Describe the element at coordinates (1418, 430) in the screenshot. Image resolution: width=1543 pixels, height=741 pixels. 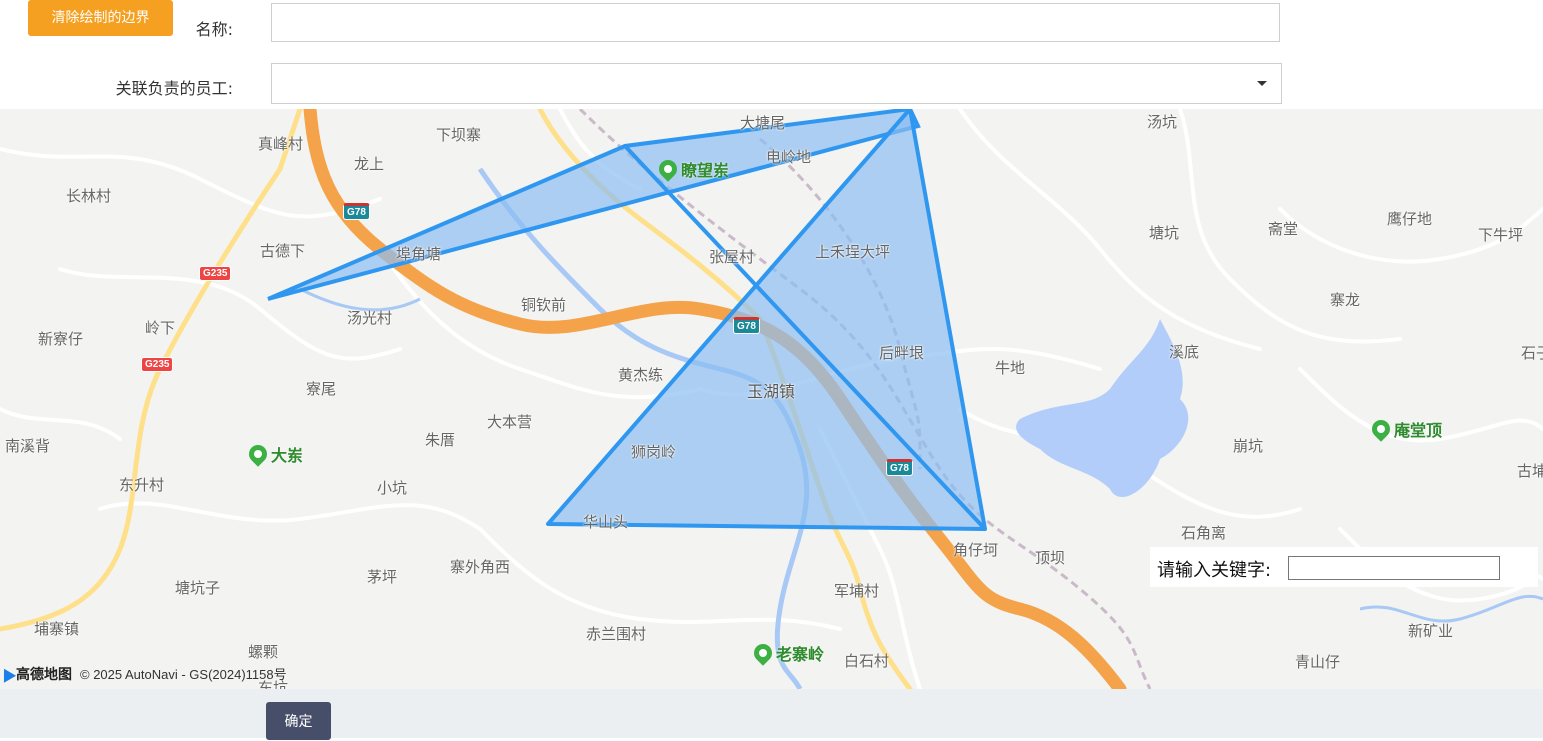
I see `poi-label: 庵堂顶` at that location.